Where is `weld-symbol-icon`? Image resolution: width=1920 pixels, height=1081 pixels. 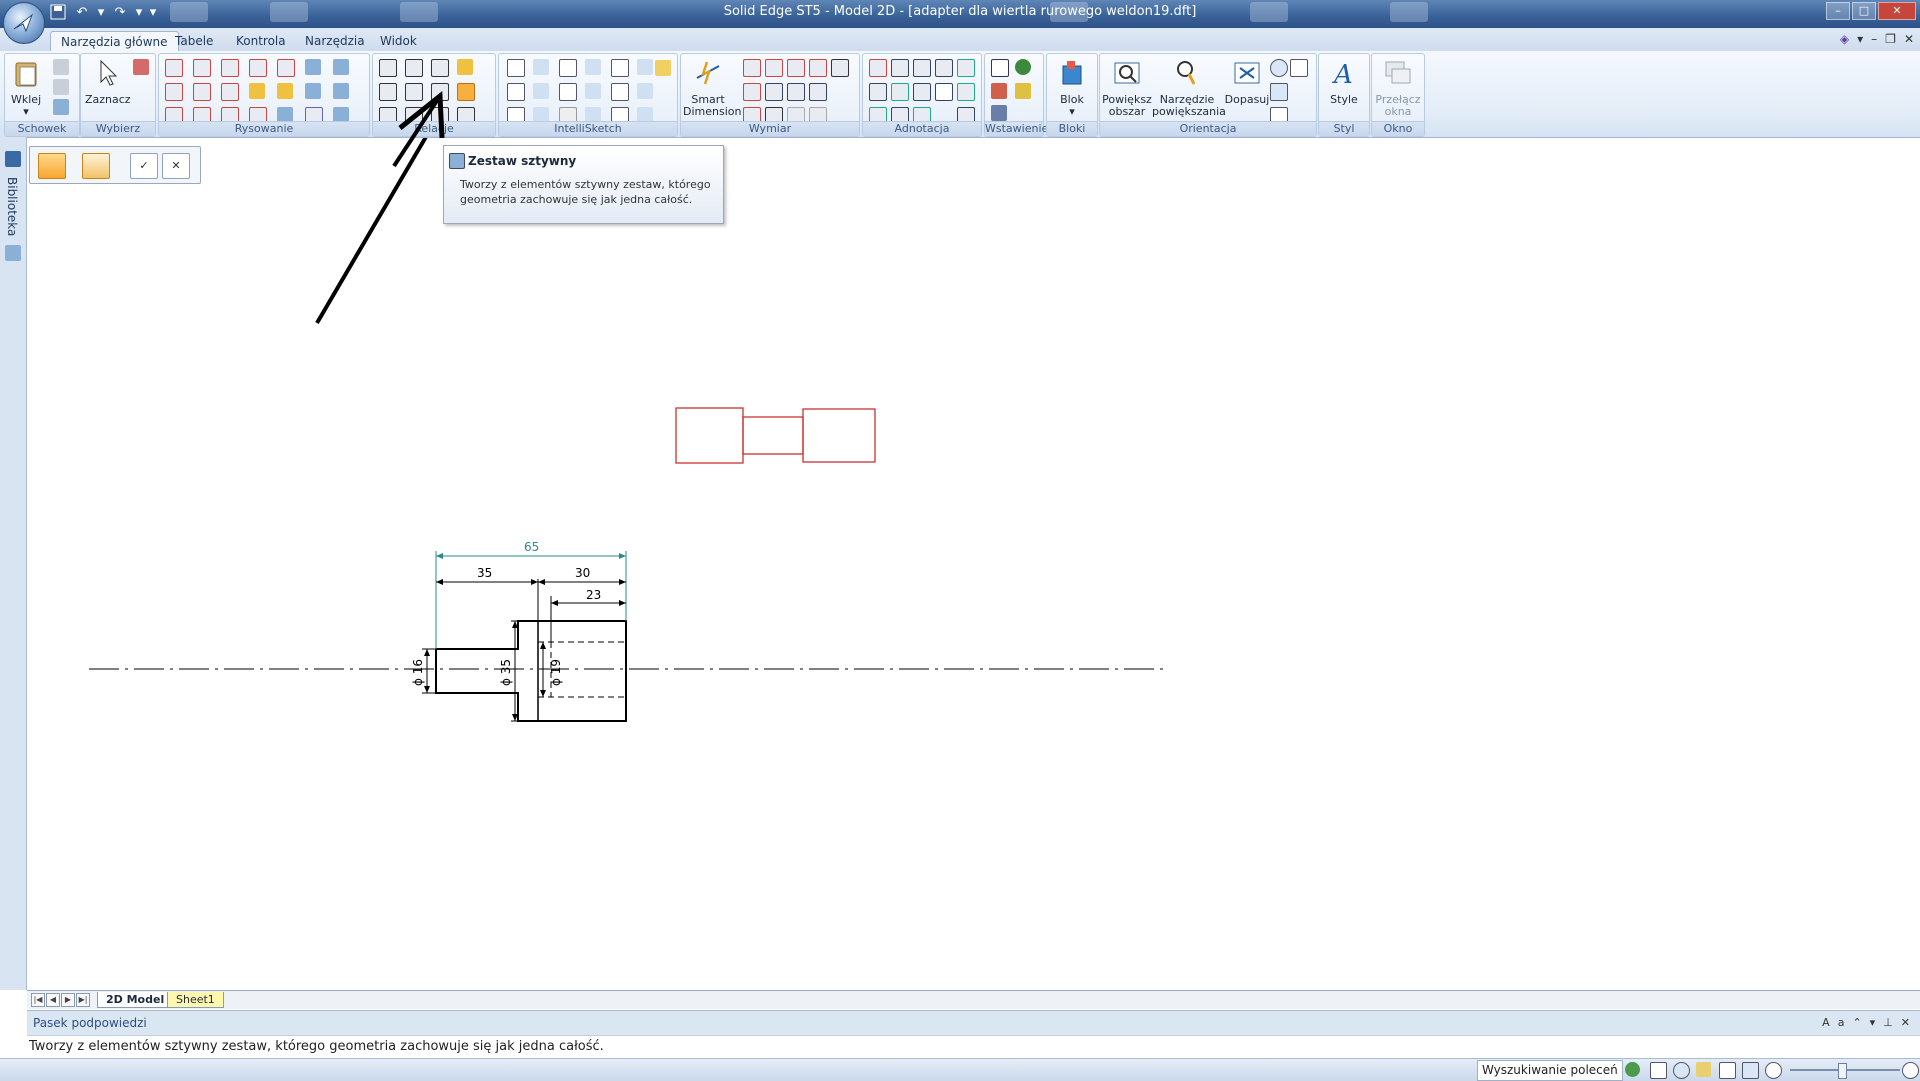 weld-symbol-icon is located at coordinates (944, 68).